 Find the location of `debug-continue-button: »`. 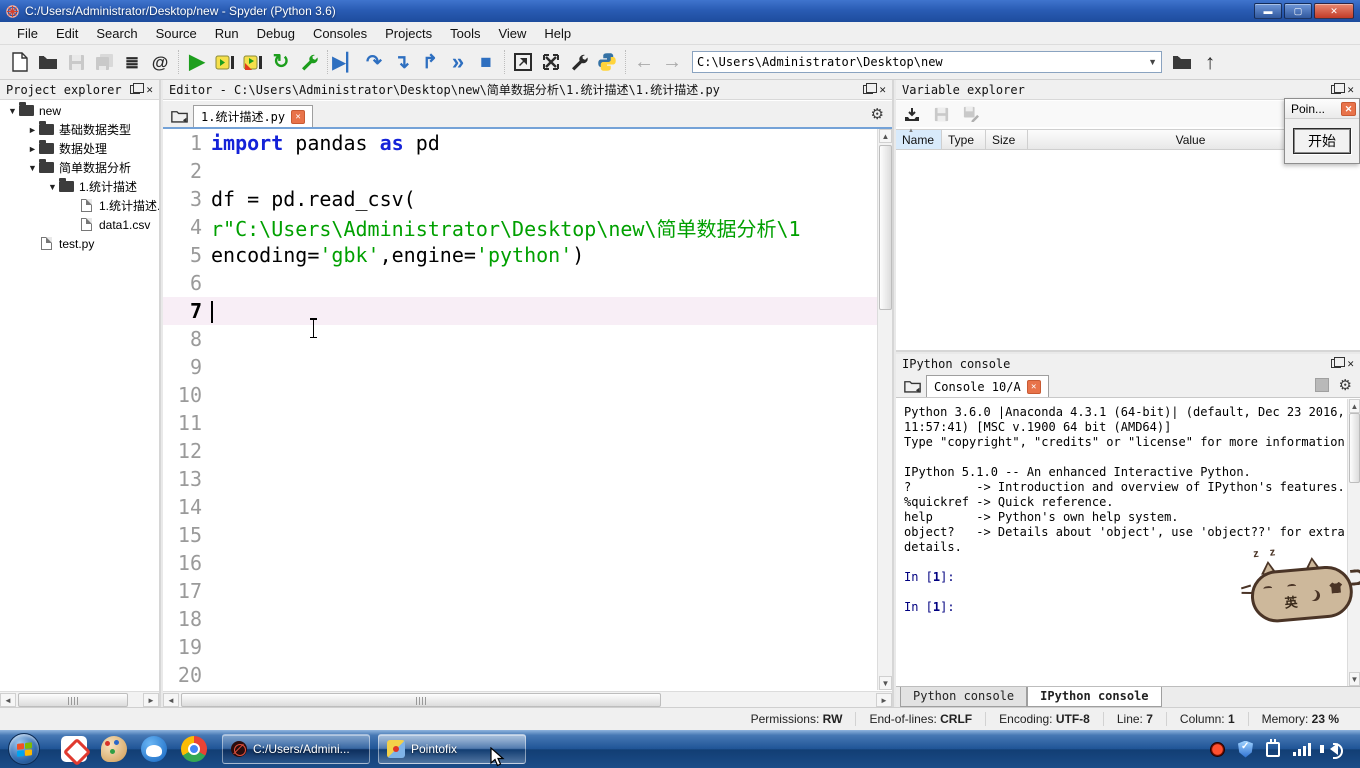

debug-continue-button: » is located at coordinates (458, 62).